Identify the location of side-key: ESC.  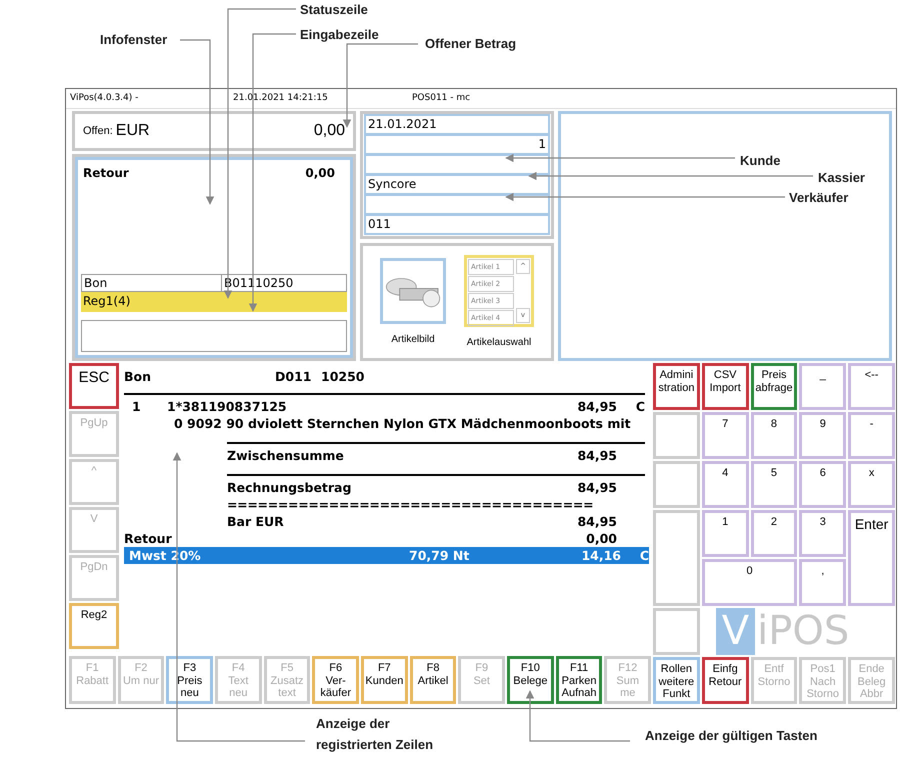
(94, 386).